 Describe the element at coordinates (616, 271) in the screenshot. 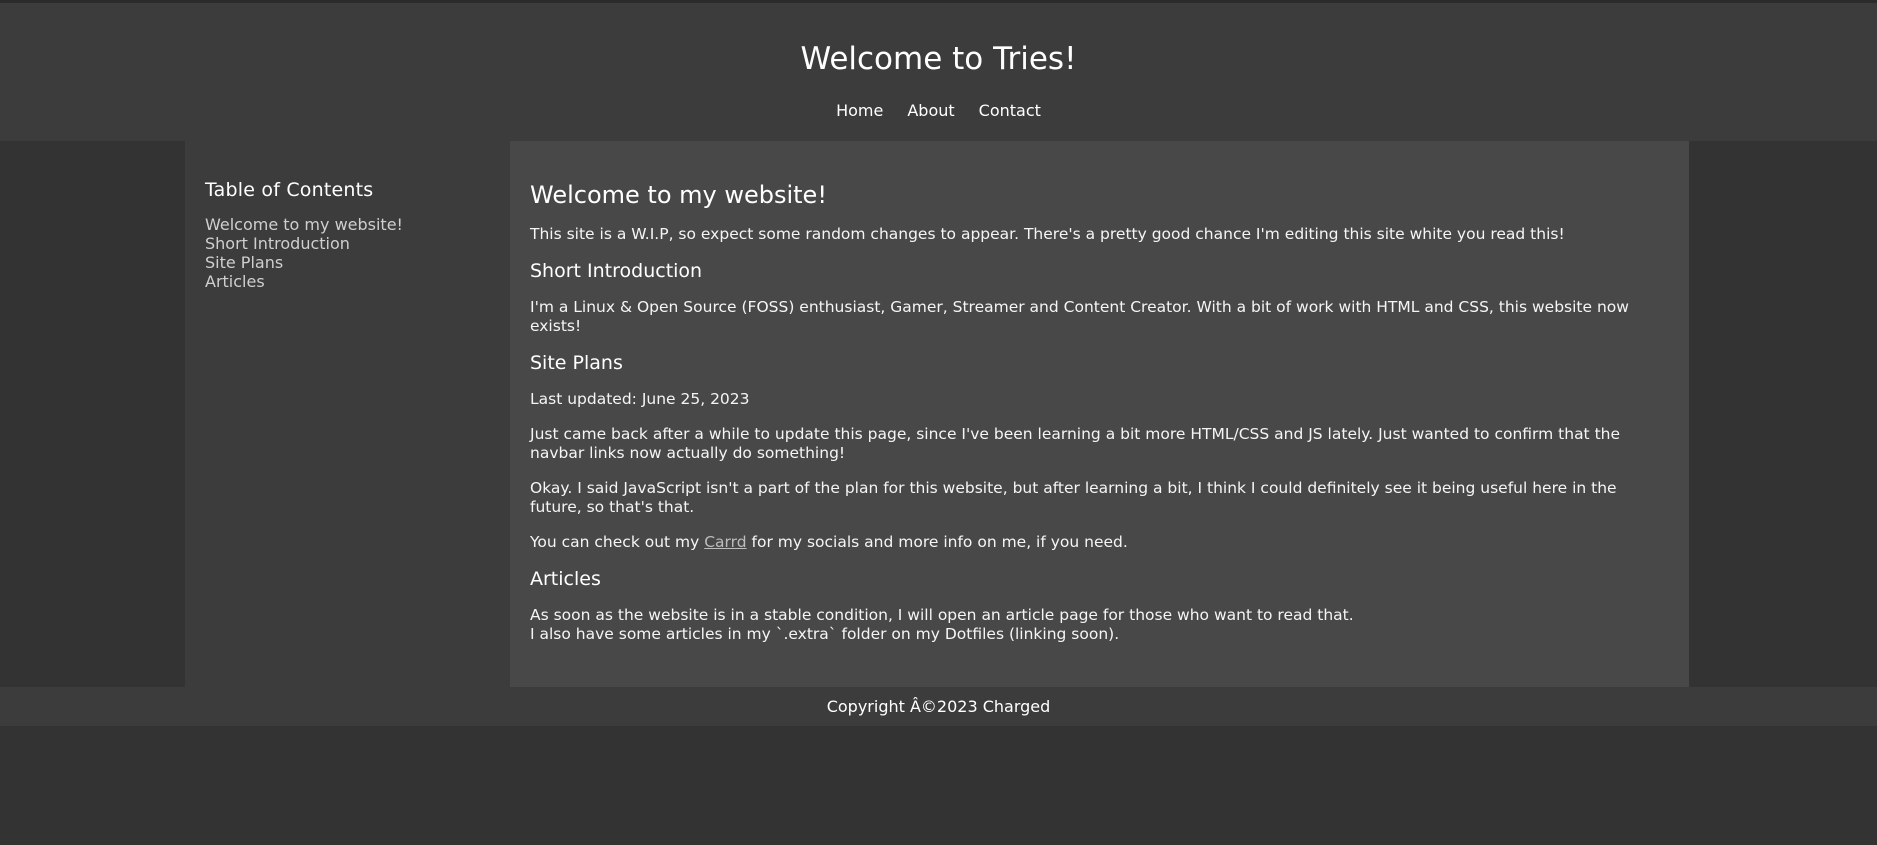

I see `short-introduction-heading: Short Introduction` at that location.